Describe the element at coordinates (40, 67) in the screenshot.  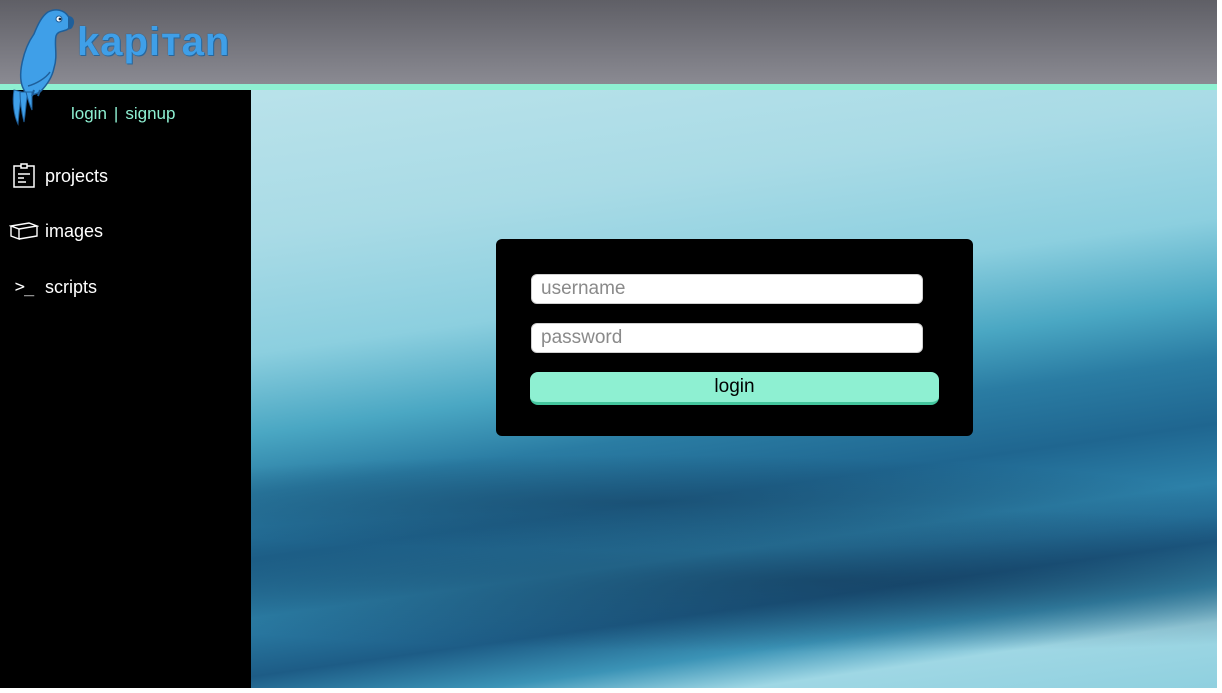
I see `parrot-icon` at that location.